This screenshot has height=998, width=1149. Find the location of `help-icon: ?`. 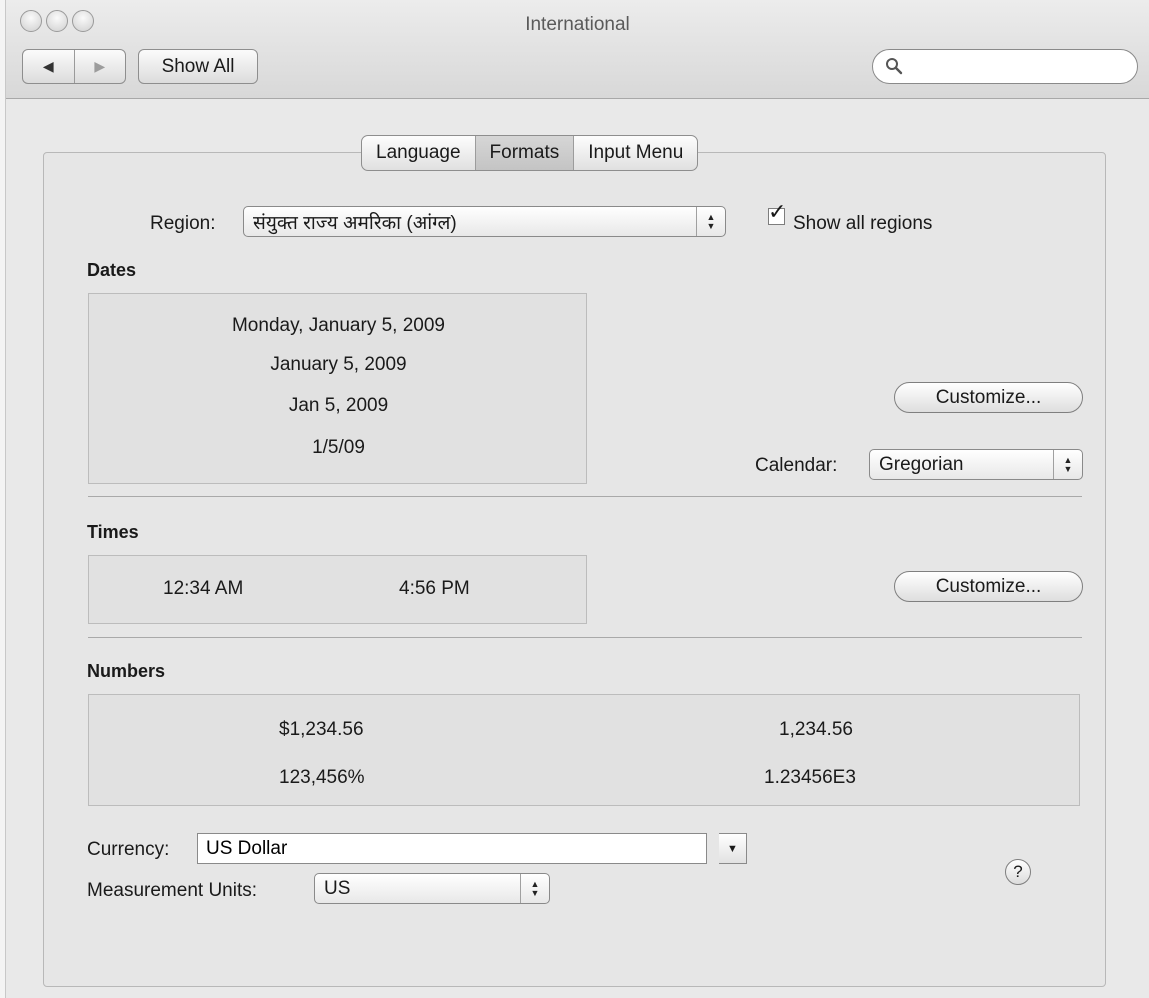

help-icon: ? is located at coordinates (1018, 871).